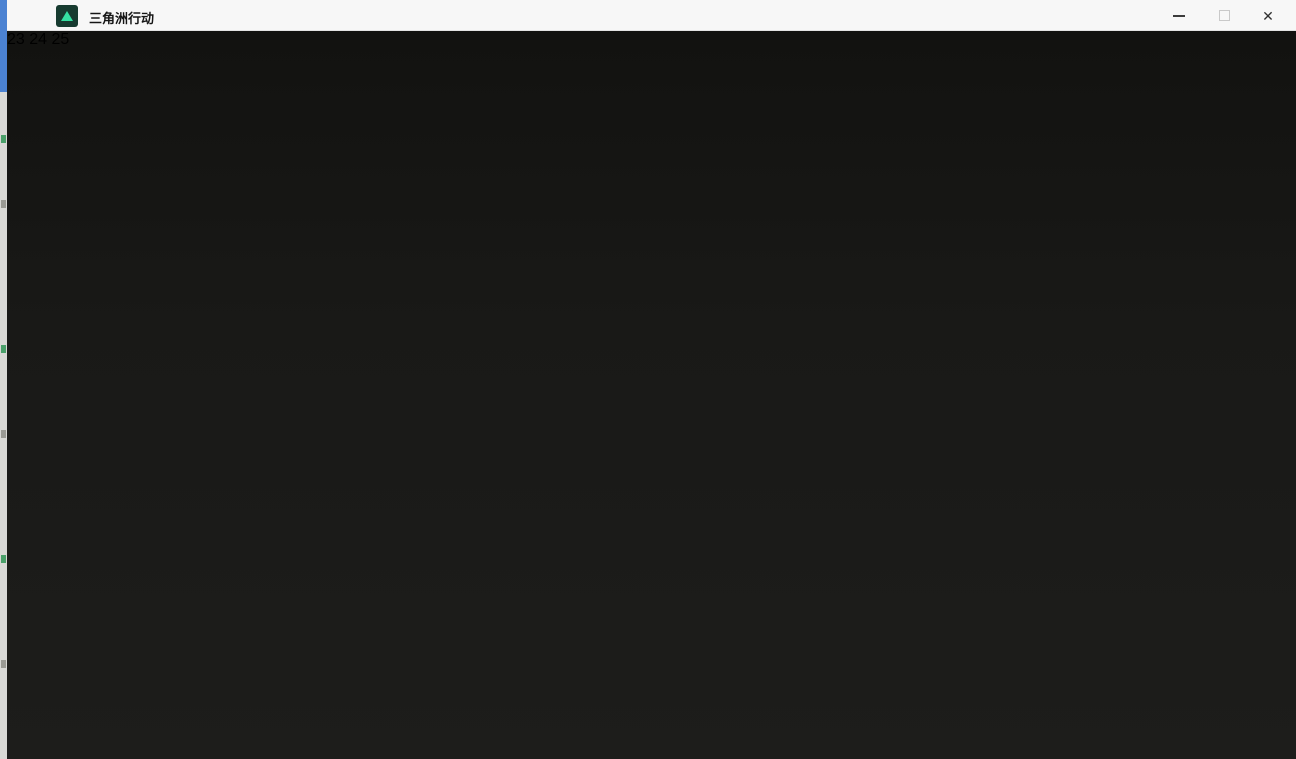  I want to click on sliver-selection, so click(3, 46).